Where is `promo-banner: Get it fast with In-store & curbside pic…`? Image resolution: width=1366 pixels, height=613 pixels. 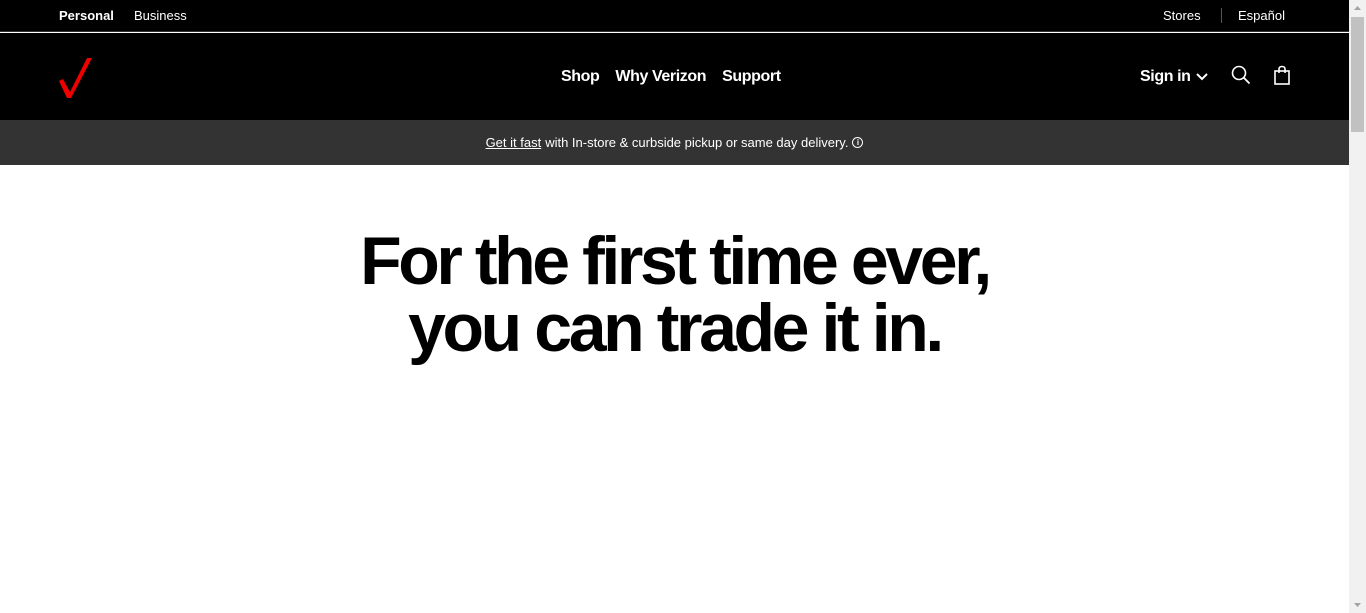 promo-banner: Get it fast with In-store & curbside pic… is located at coordinates (674, 142).